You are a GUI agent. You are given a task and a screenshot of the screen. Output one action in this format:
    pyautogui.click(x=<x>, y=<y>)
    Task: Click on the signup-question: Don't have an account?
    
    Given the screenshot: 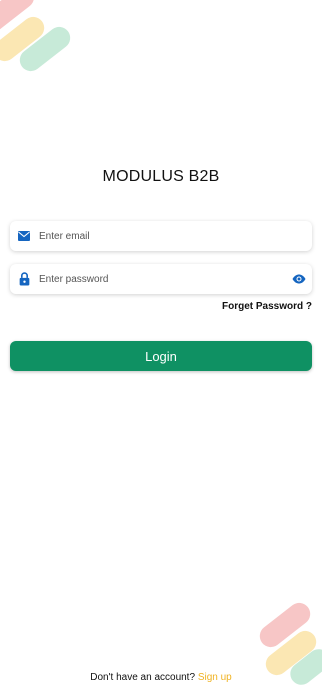 What is the action you would take?
    pyautogui.click(x=143, y=677)
    